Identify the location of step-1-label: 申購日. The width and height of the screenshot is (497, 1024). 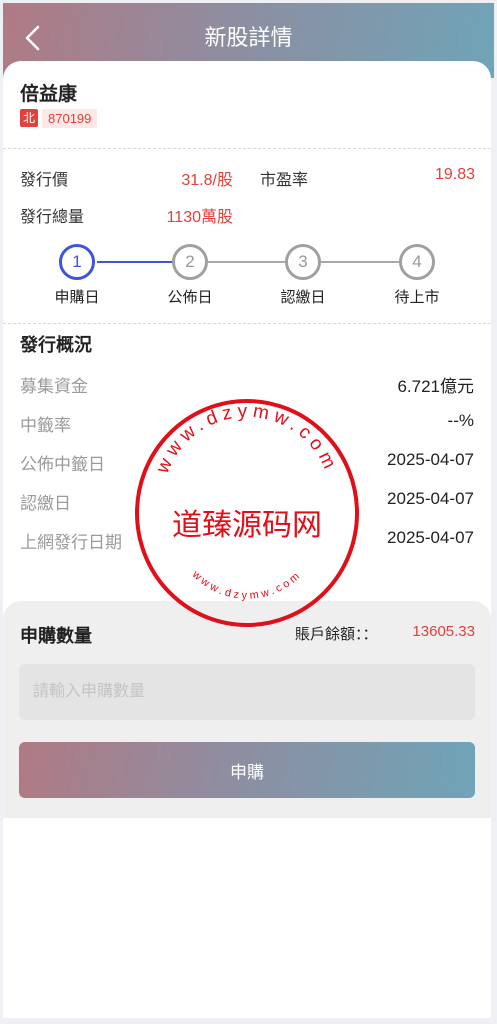
(77, 297).